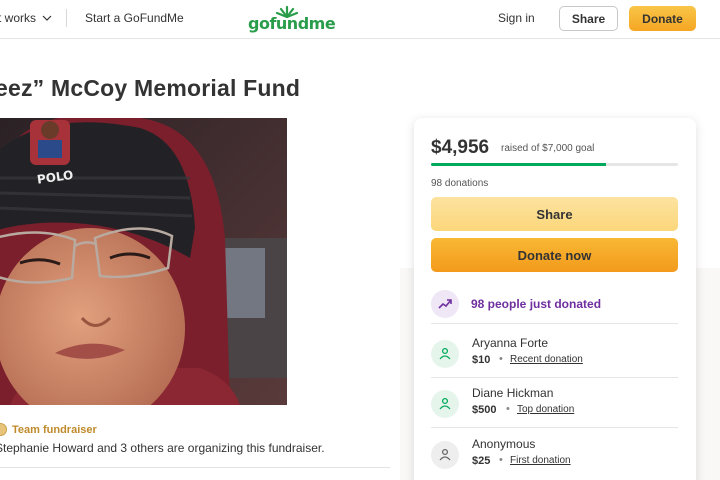 This screenshot has width=720, height=480. What do you see at coordinates (662, 18) in the screenshot?
I see `donate-button-header: Donate` at bounding box center [662, 18].